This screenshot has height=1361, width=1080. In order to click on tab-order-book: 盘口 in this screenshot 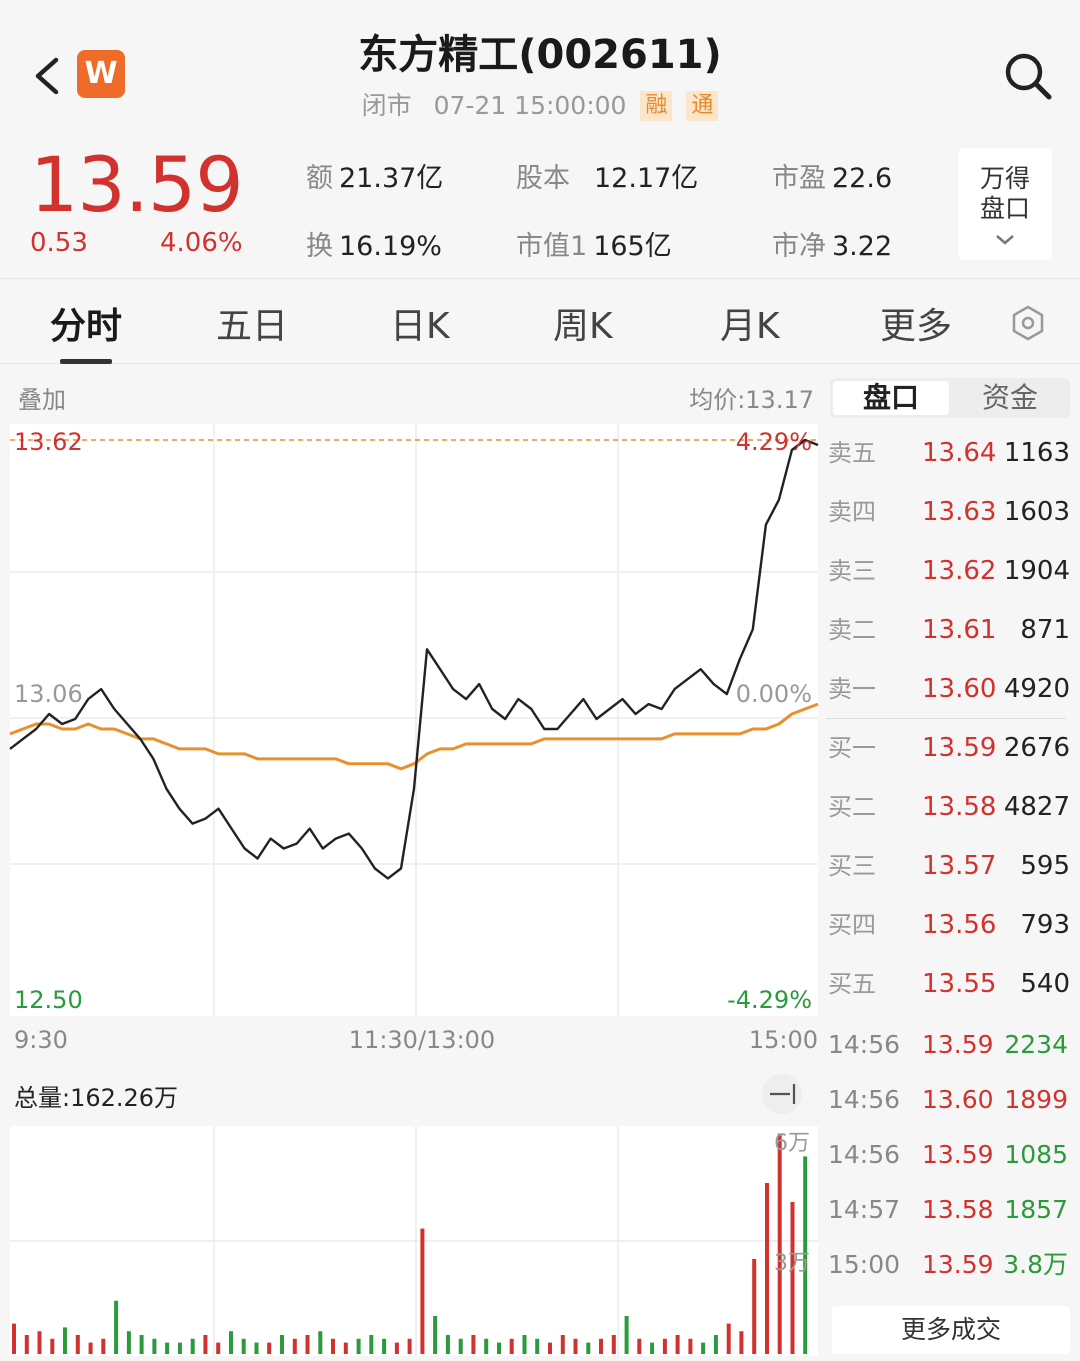, I will do `click(891, 398)`.